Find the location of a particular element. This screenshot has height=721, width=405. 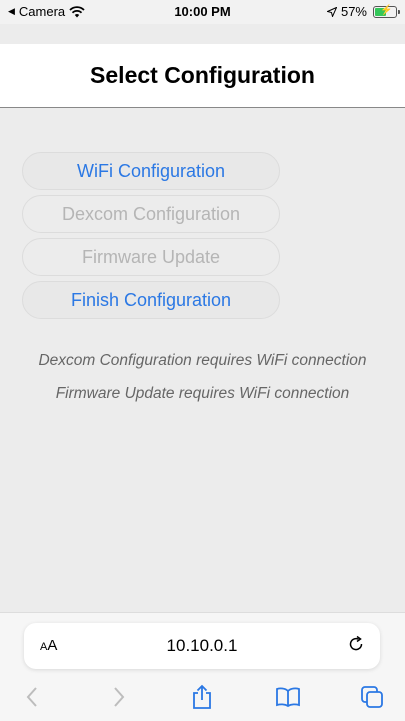

location-arrow-icon is located at coordinates (331, 11).